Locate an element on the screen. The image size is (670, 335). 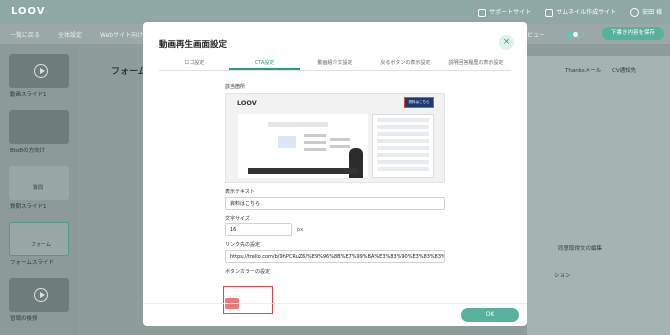
thanks-mail-link: Thanksメール is located at coordinates (583, 70).